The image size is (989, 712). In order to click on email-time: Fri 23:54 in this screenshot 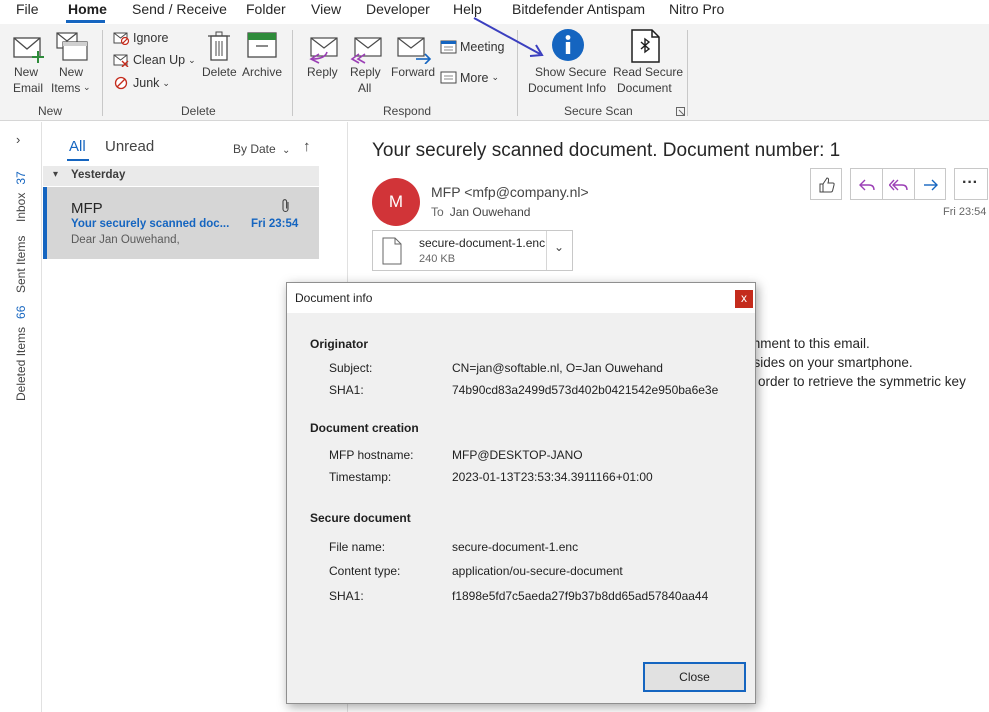, I will do `click(965, 212)`.